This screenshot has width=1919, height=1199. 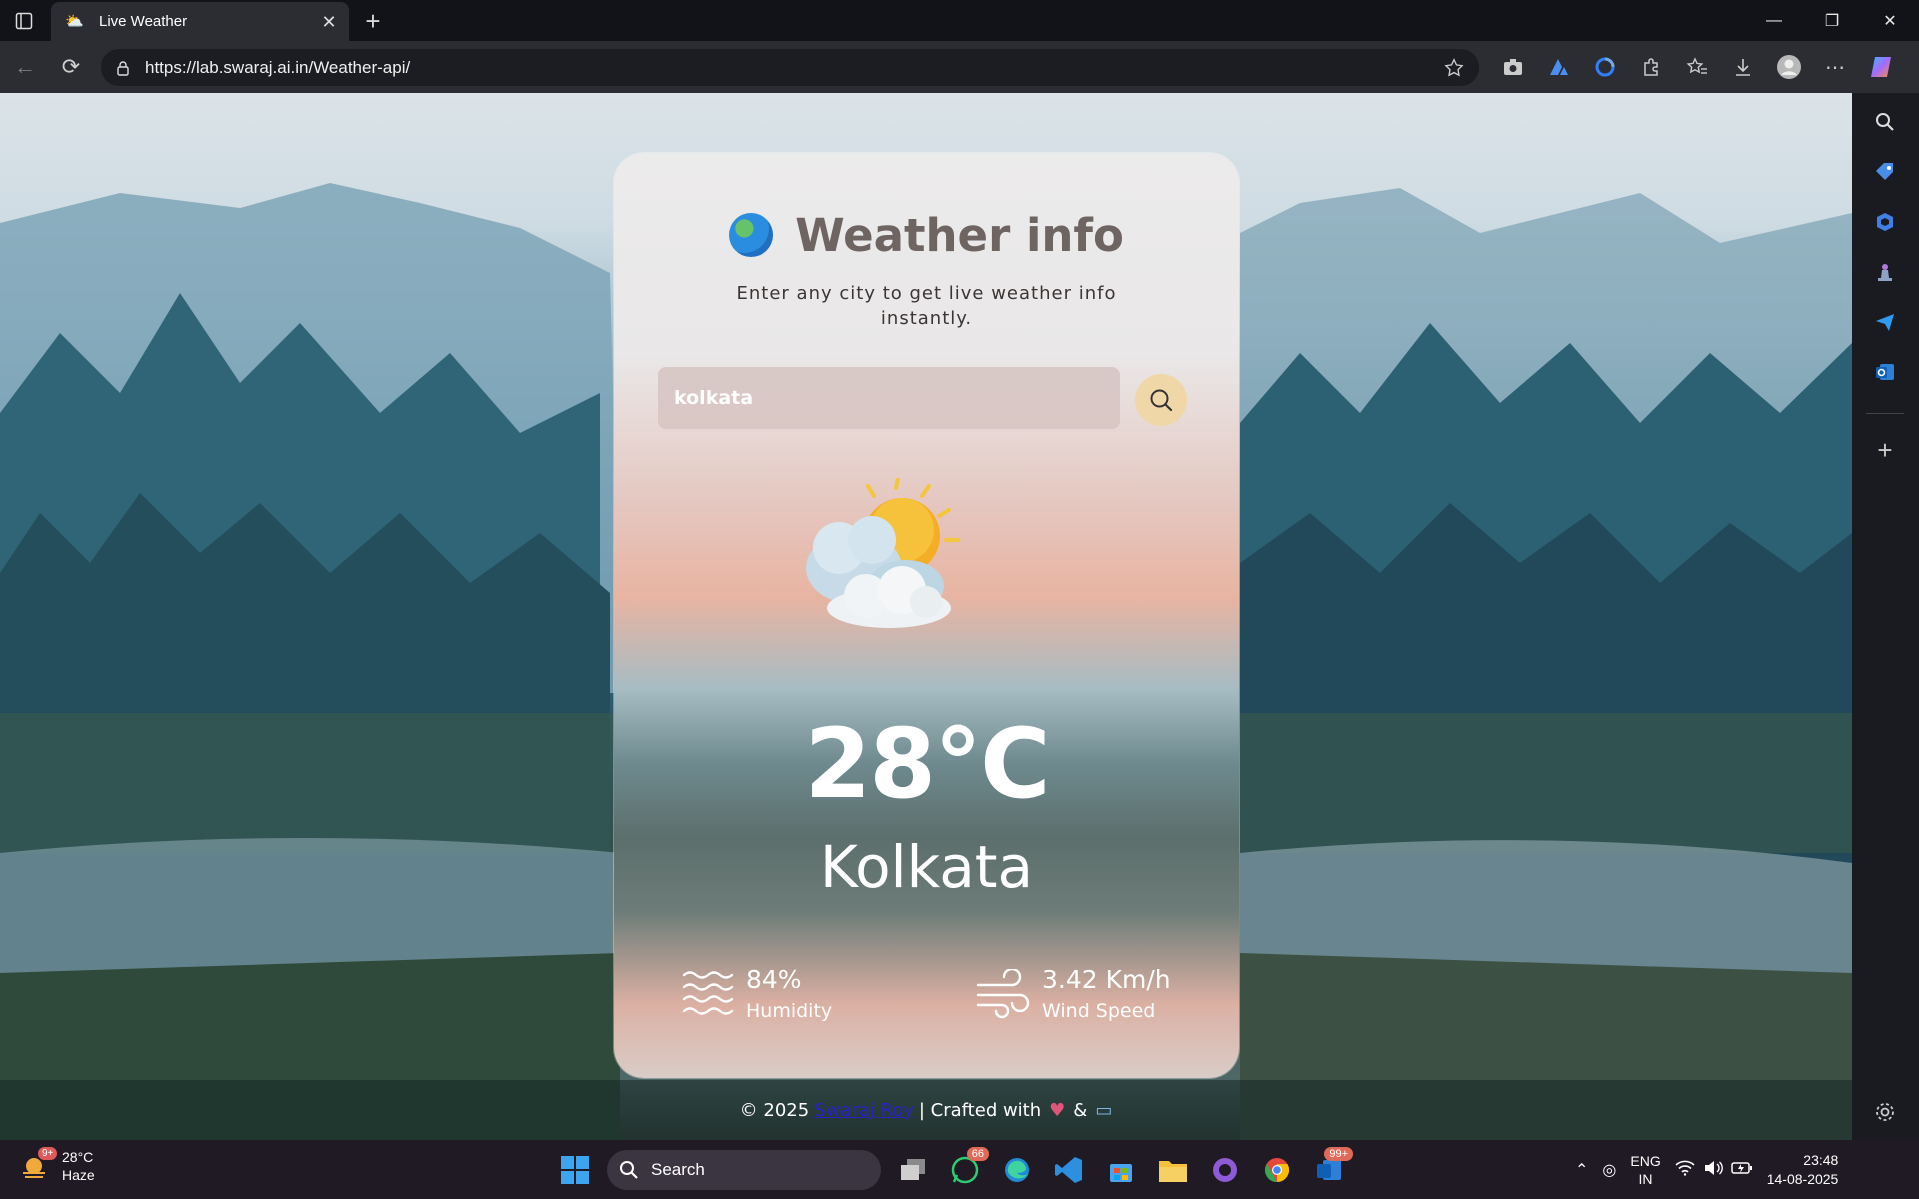 I want to click on system-clock: 23:48 14-08-2025, so click(x=1803, y=1170).